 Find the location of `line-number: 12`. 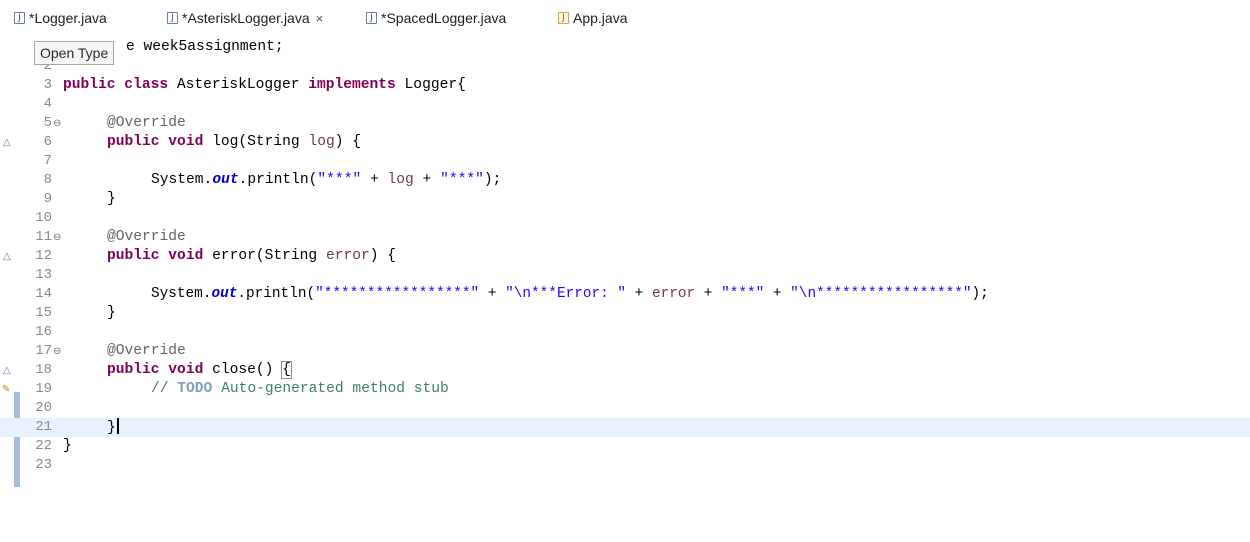

line-number: 12 is located at coordinates (43, 256).